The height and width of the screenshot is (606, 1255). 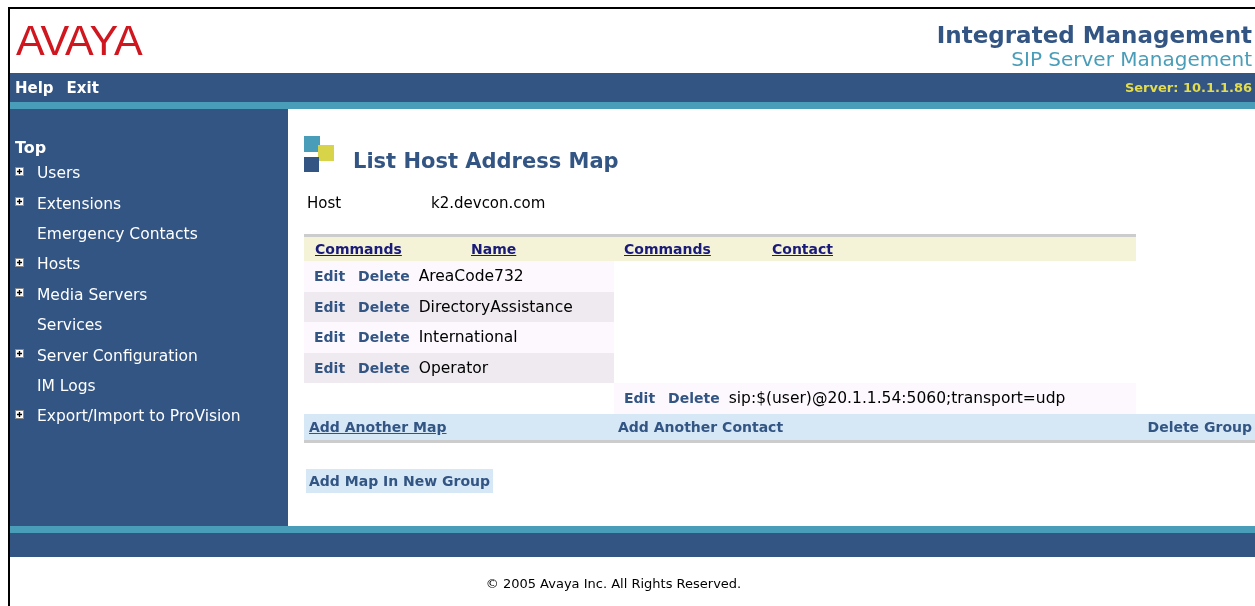 What do you see at coordinates (1131, 59) in the screenshot?
I see `app-subtitle: SIP Server Management` at bounding box center [1131, 59].